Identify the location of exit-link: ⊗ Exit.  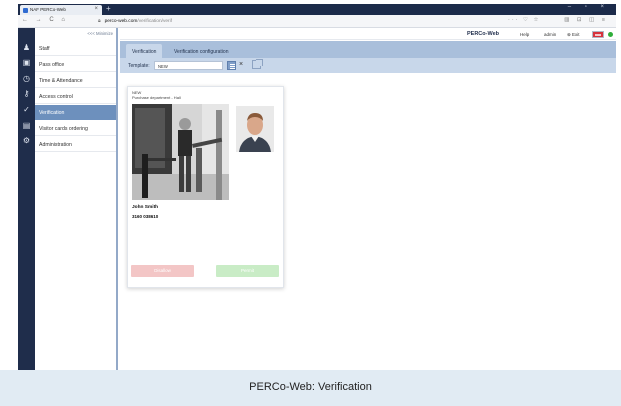
(573, 35).